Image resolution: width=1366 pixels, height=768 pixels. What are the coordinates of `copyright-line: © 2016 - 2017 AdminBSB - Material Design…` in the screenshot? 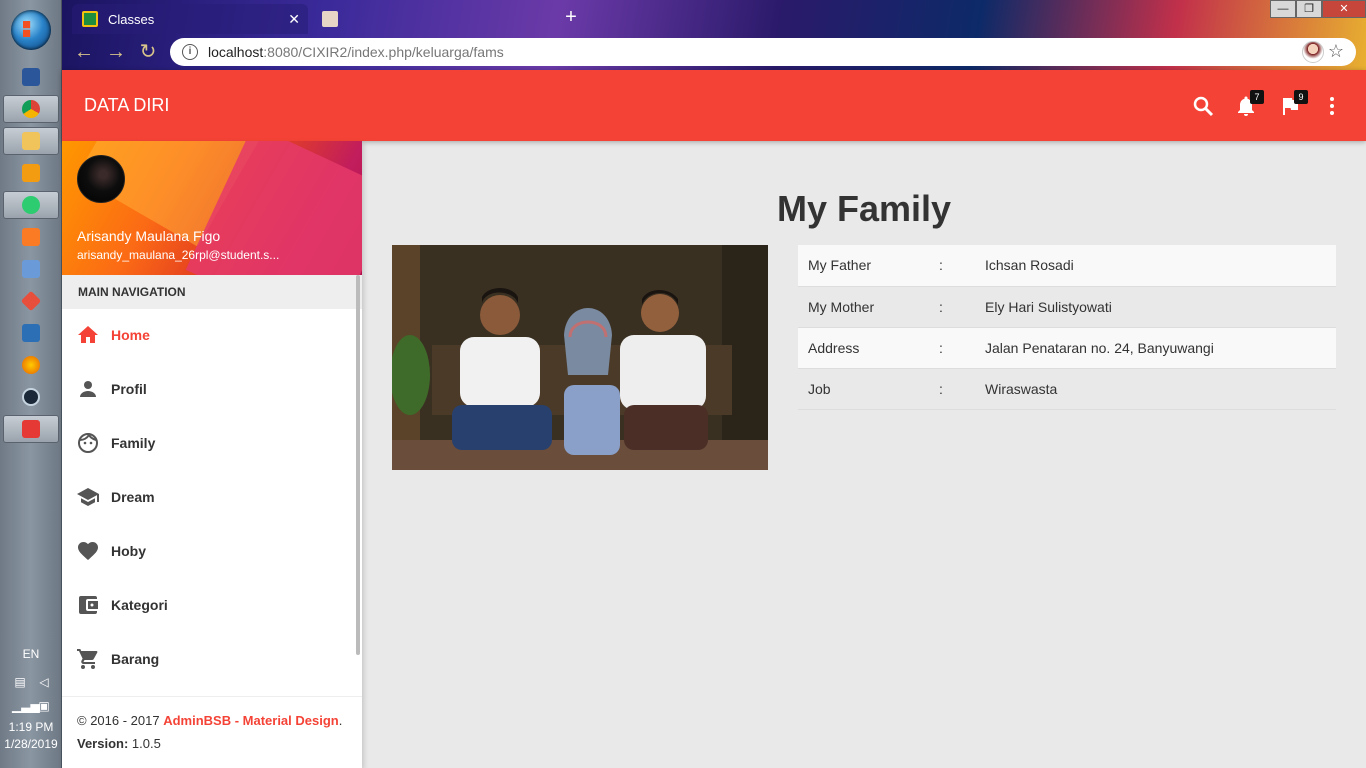 It's located at (212, 720).